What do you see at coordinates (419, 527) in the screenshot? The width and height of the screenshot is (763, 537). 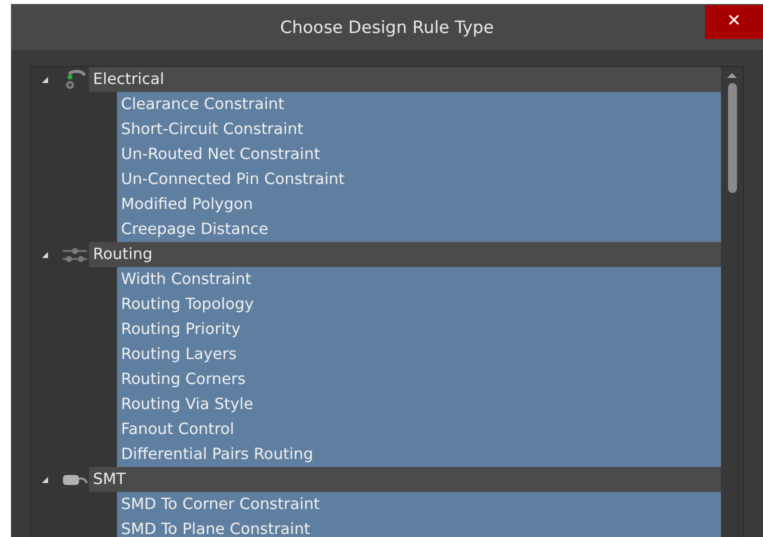 I see `rule-item: SMD To Plane Constraint` at bounding box center [419, 527].